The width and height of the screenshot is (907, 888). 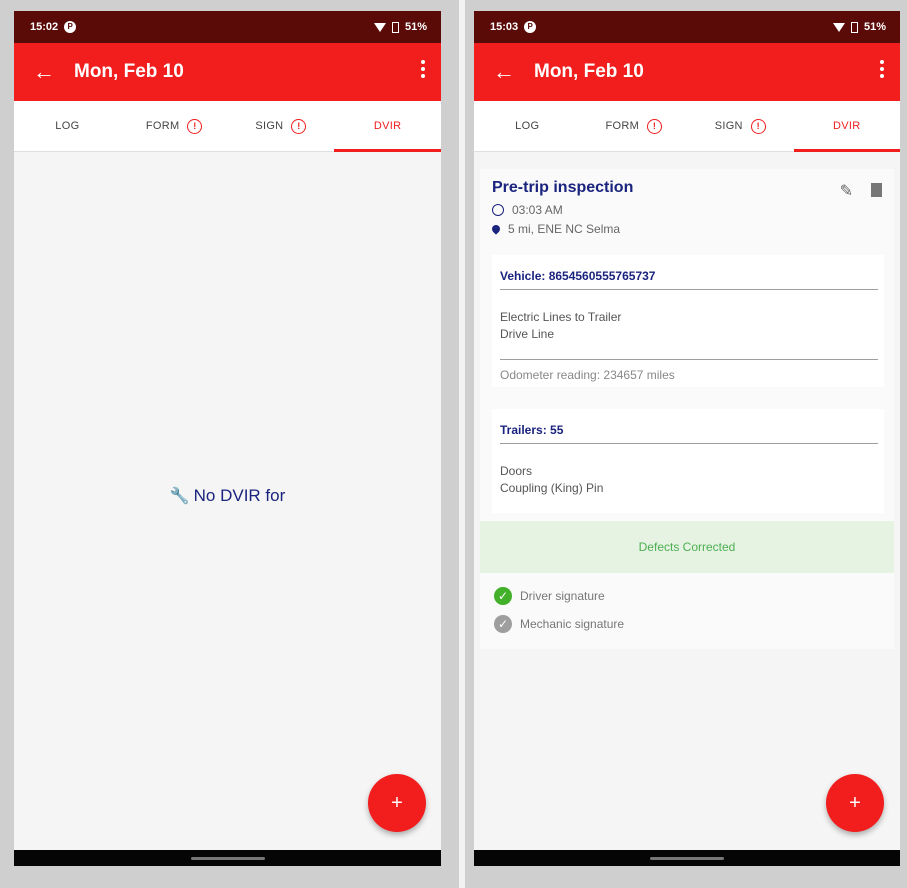 I want to click on signature-label: Mechanic signature, so click(x=572, y=624).